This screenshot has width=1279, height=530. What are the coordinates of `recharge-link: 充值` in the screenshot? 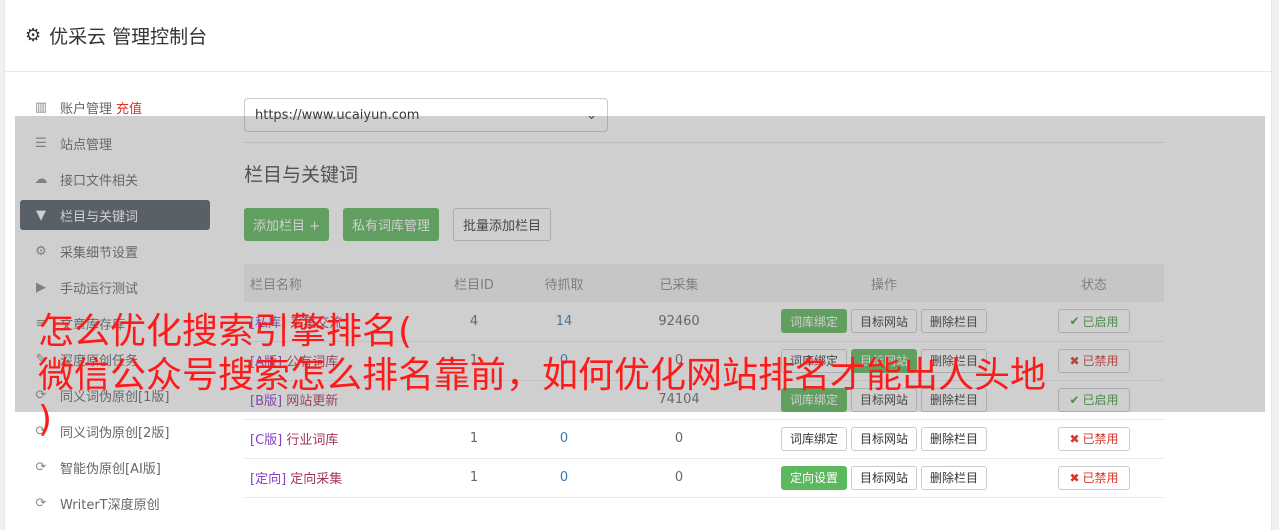 It's located at (129, 107).